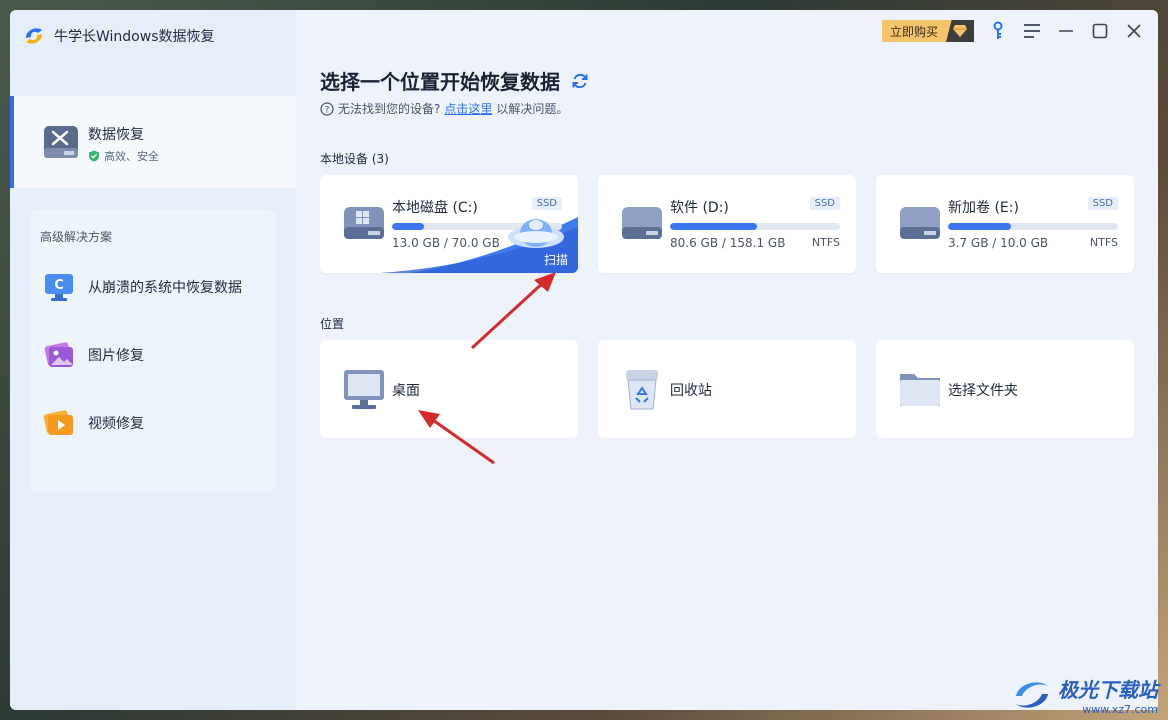 Image resolution: width=1168 pixels, height=720 pixels. What do you see at coordinates (116, 135) in the screenshot?
I see `sidebar-item-title: 数据恢复` at bounding box center [116, 135].